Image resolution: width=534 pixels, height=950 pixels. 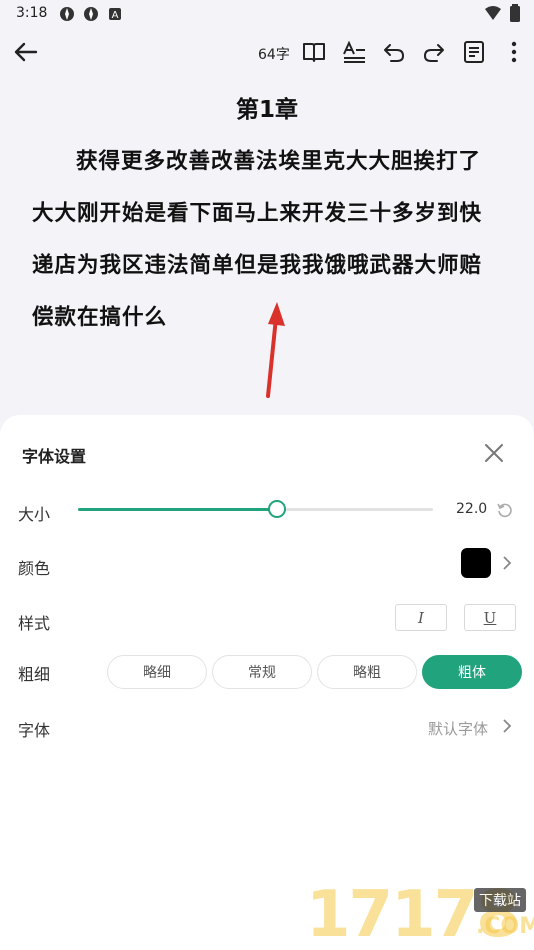 I want to click on size-label: 大小, so click(x=34, y=514).